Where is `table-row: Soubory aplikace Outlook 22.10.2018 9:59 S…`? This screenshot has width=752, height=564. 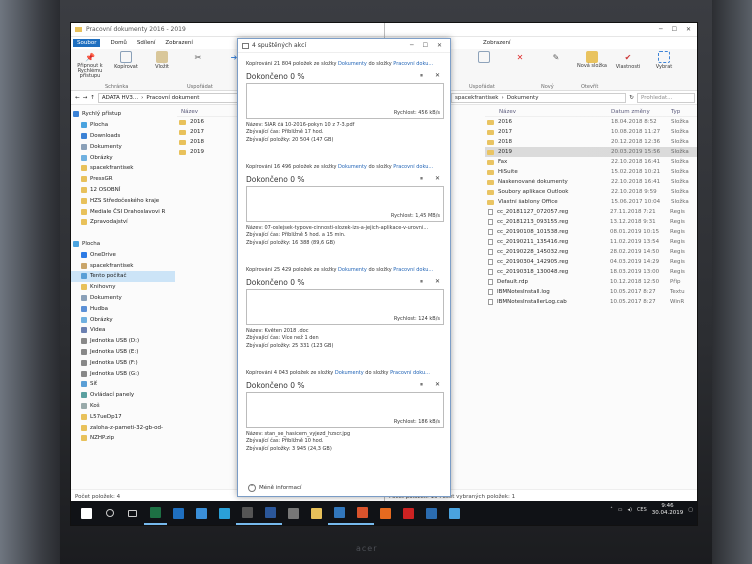 table-row: Soubory aplikace Outlook 22.10.2018 9:59 S… is located at coordinates (591, 192).